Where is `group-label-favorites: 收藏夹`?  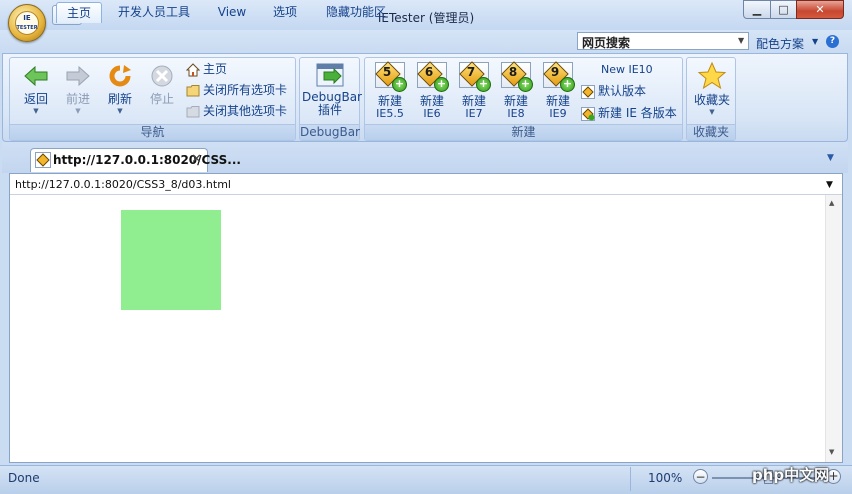 group-label-favorites: 收藏夹 is located at coordinates (711, 132).